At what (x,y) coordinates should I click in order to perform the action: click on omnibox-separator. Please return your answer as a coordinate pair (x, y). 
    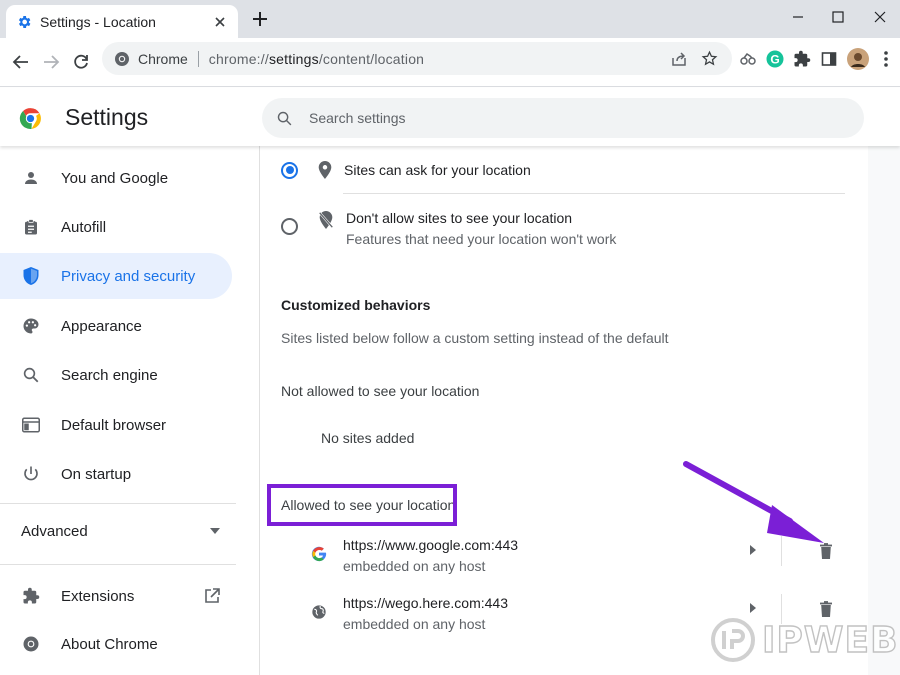
    Looking at the image, I should click on (198, 58).